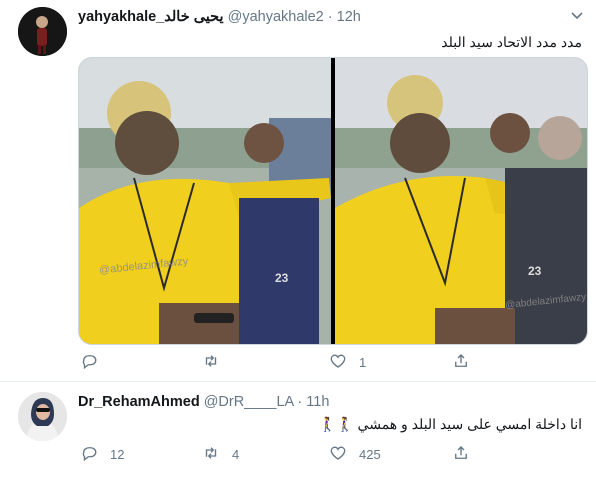 This screenshot has width=596, height=479. I want to click on like-button: 1, so click(347, 362).